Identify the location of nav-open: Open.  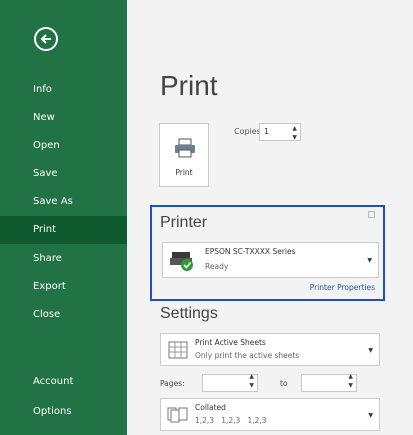
(63, 145).